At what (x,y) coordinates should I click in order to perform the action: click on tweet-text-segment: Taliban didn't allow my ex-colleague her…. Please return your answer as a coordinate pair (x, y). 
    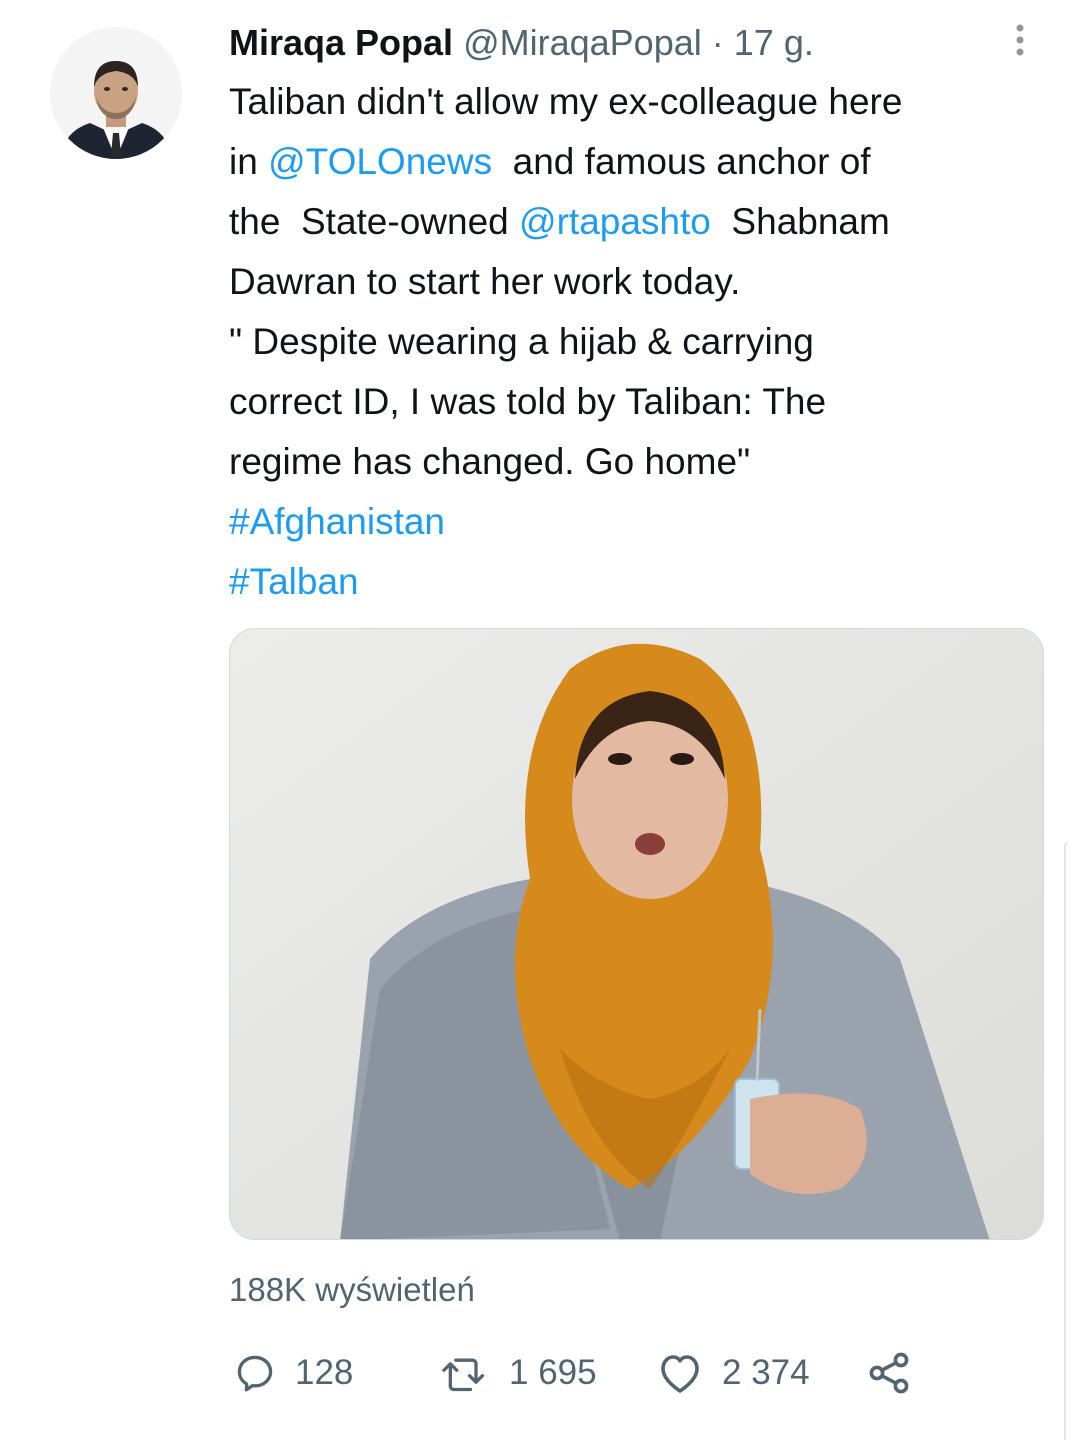
    Looking at the image, I should click on (566, 101).